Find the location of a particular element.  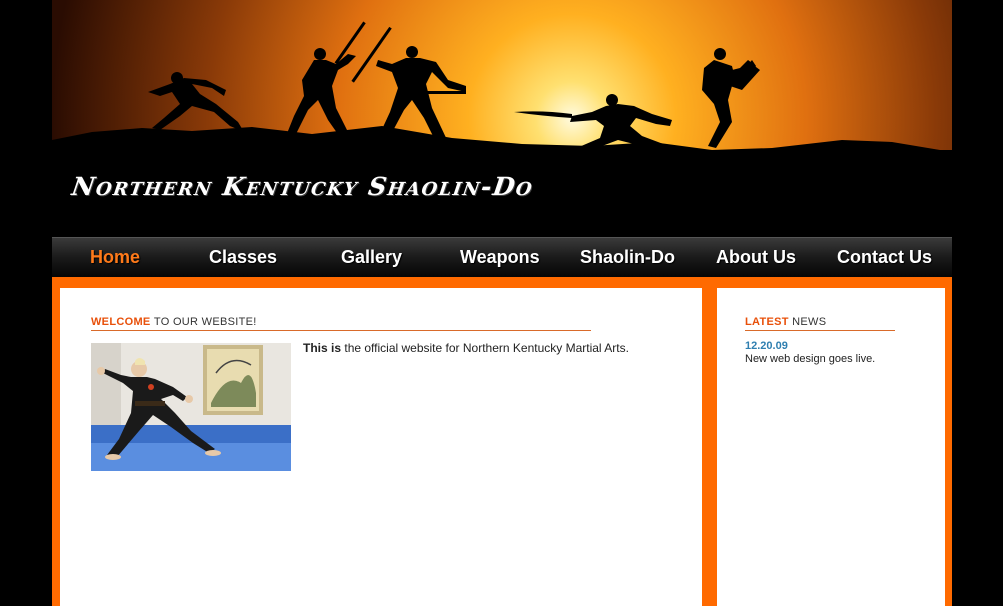

intro-lead: This is is located at coordinates (322, 348).